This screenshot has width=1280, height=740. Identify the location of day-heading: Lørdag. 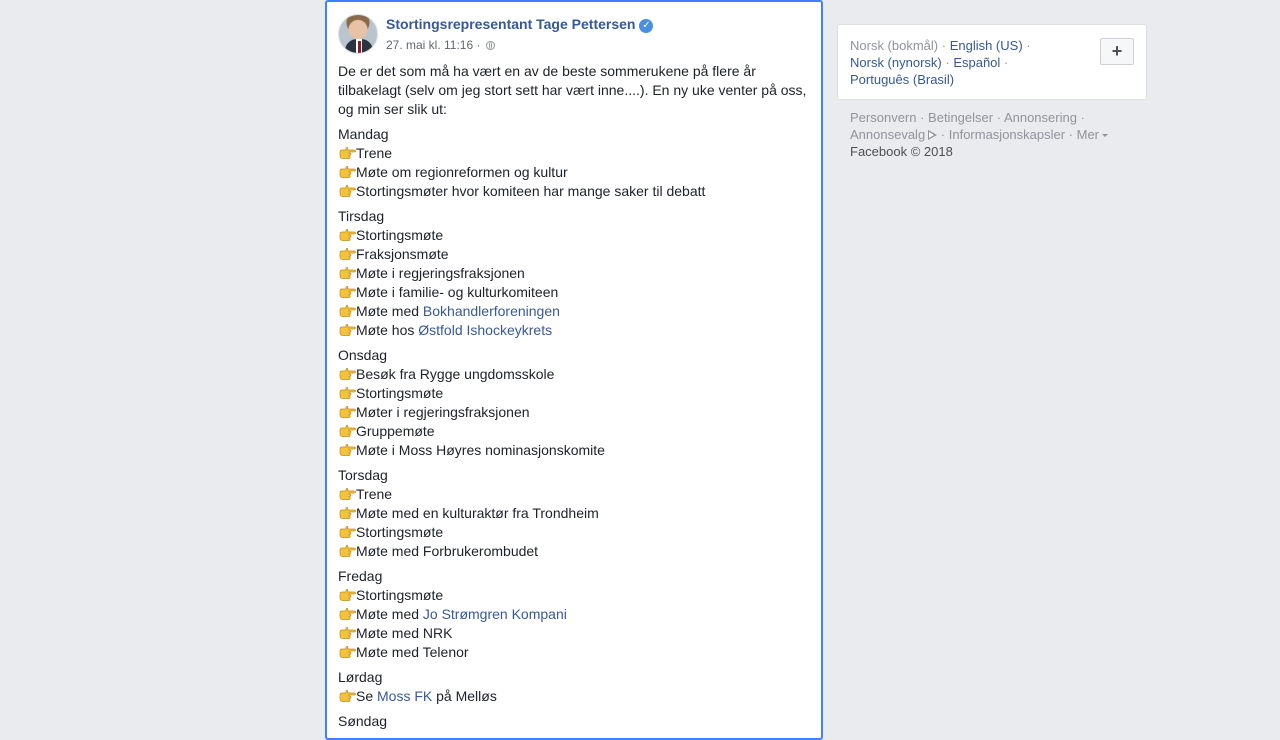
(360, 677).